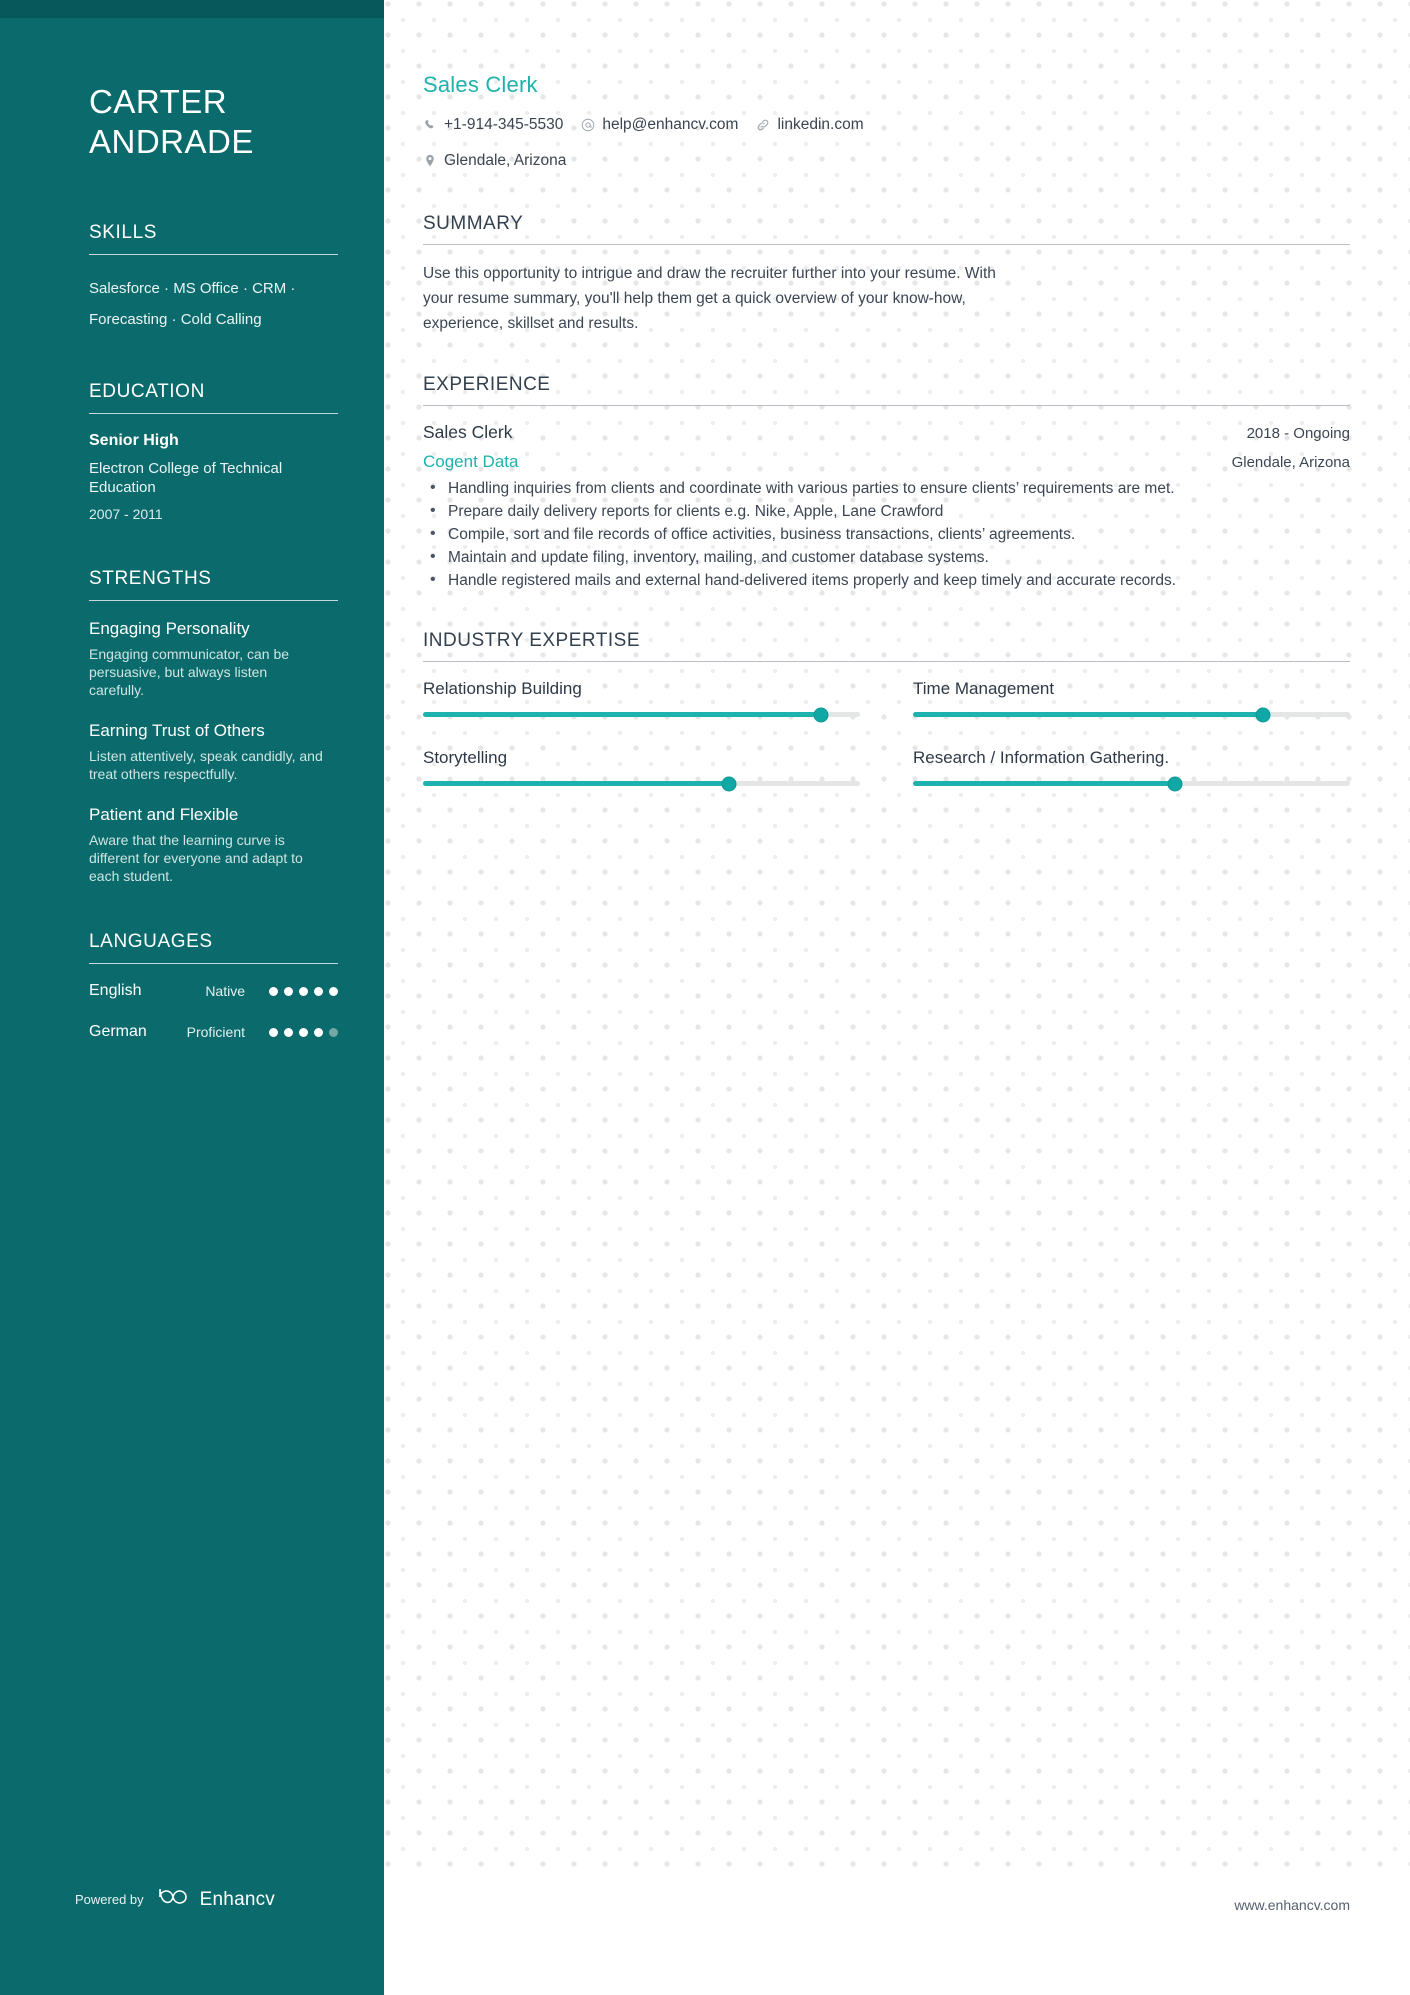  I want to click on experience-subheader: Cogent Data Glendale, Arizona, so click(886, 462).